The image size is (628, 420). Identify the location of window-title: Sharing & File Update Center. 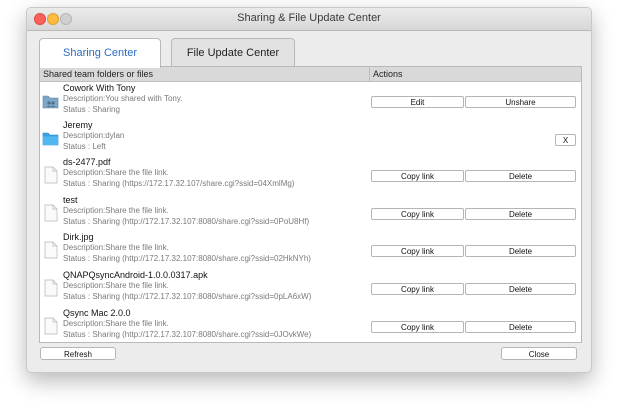
(309, 18).